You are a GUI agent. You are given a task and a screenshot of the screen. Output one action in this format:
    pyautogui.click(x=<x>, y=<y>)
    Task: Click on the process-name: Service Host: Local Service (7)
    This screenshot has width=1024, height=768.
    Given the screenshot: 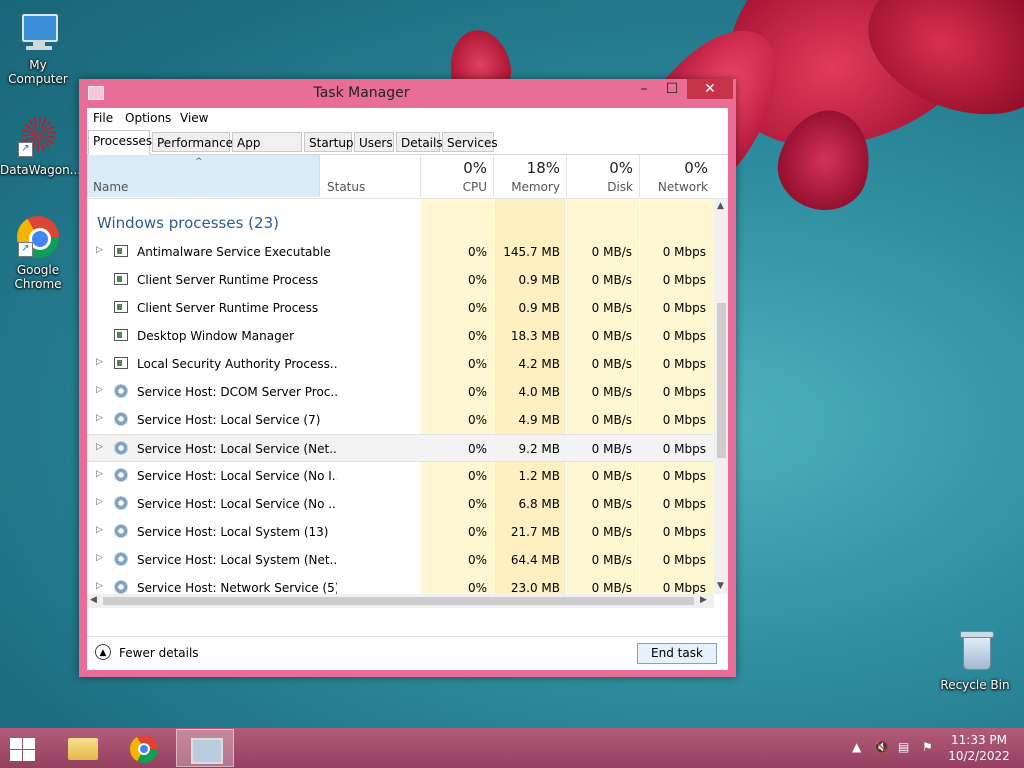 What is the action you would take?
    pyautogui.click(x=229, y=420)
    